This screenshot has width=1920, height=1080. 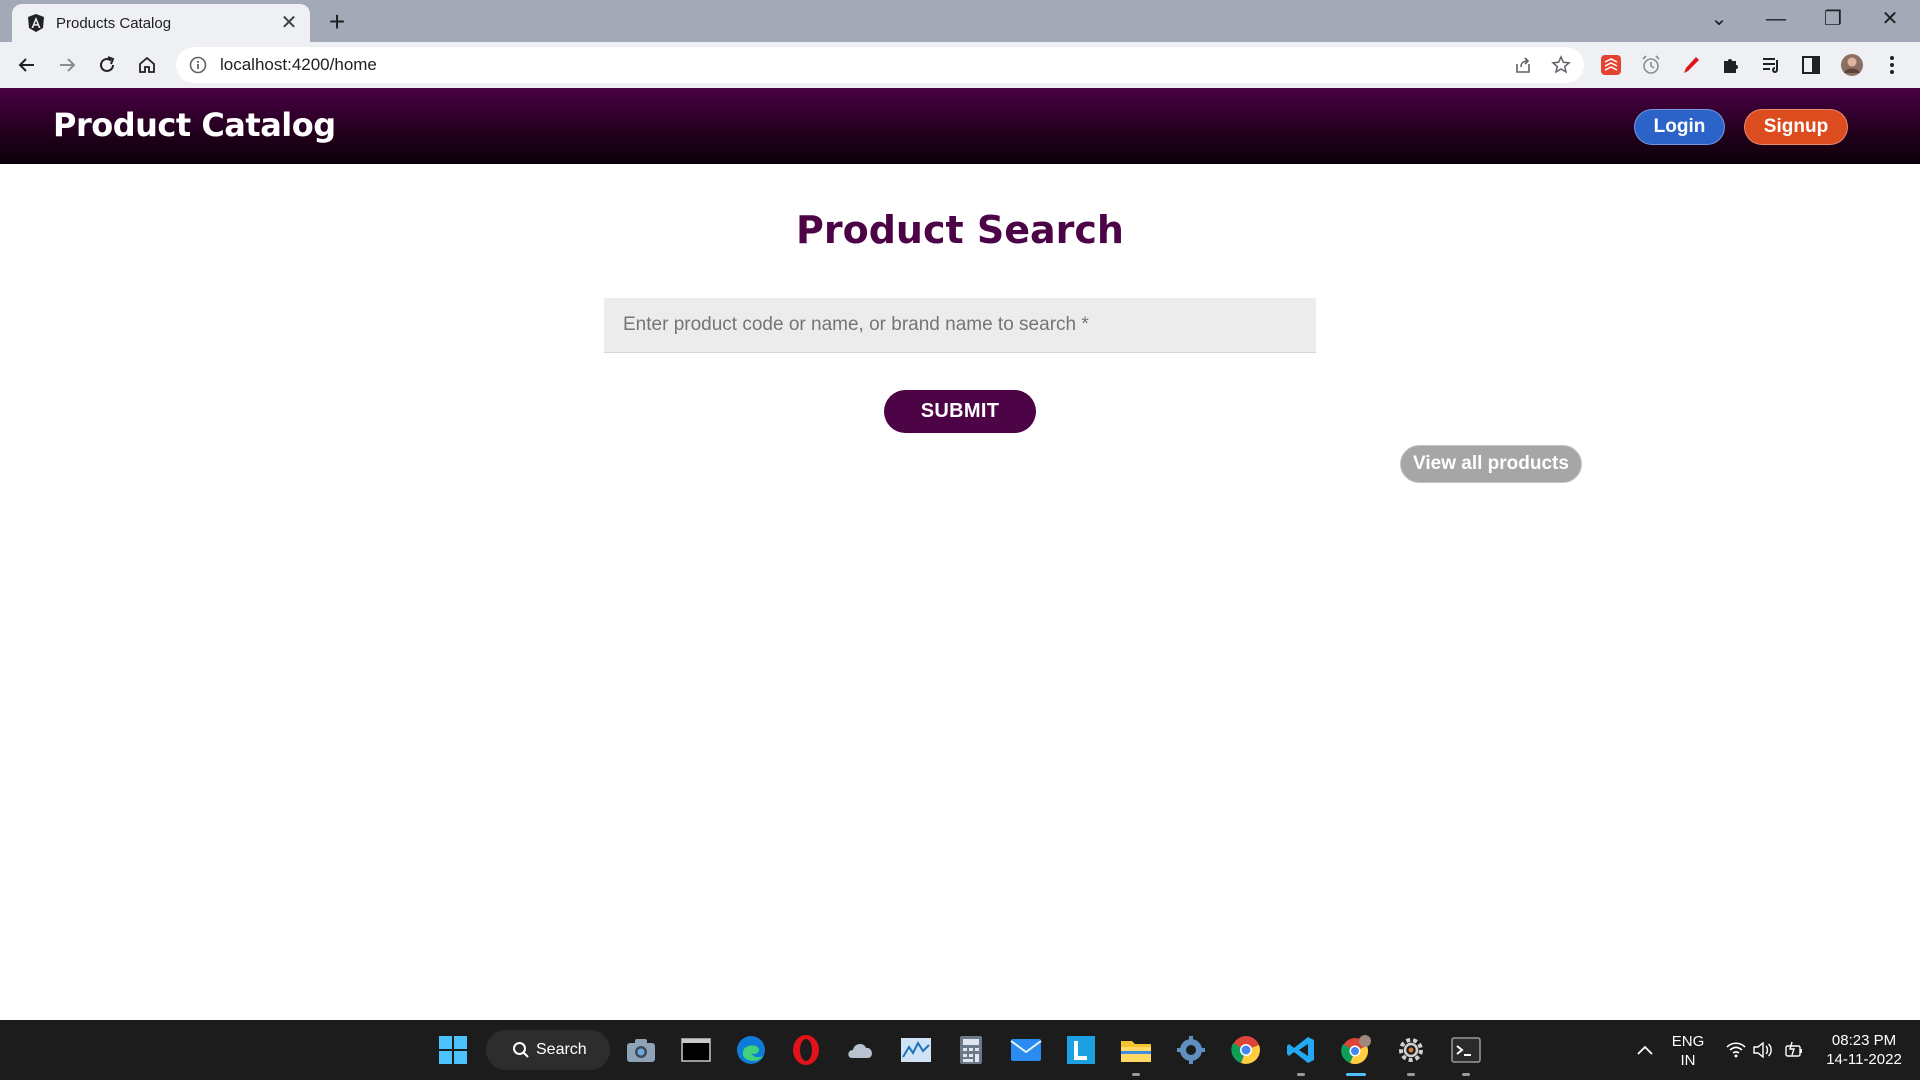 I want to click on signup-button: Signup, so click(x=1796, y=127).